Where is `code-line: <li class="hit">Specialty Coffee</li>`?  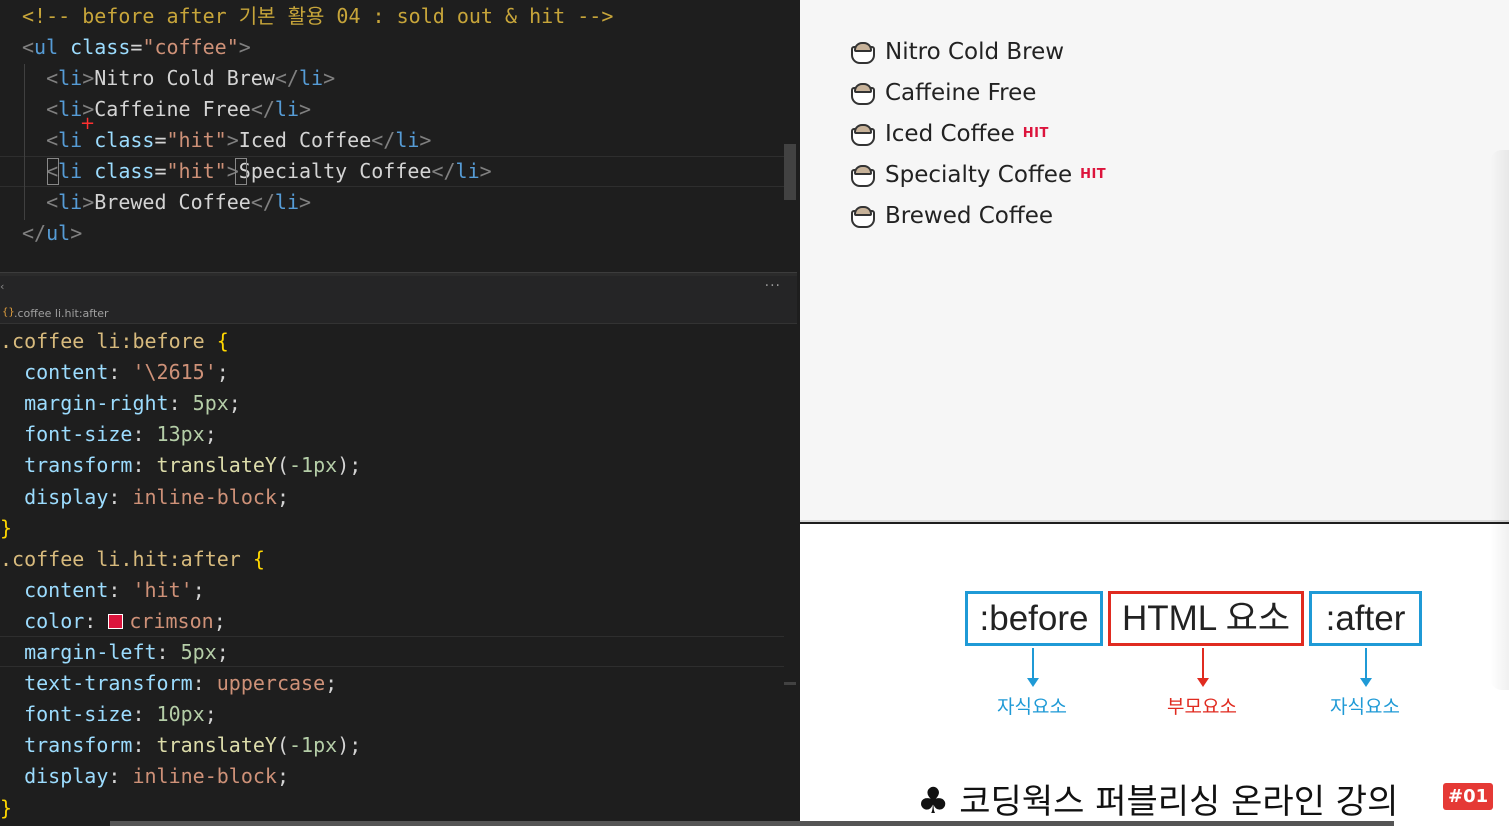 code-line: <li class="hit">Specialty Coffee</li> is located at coordinates (257, 171).